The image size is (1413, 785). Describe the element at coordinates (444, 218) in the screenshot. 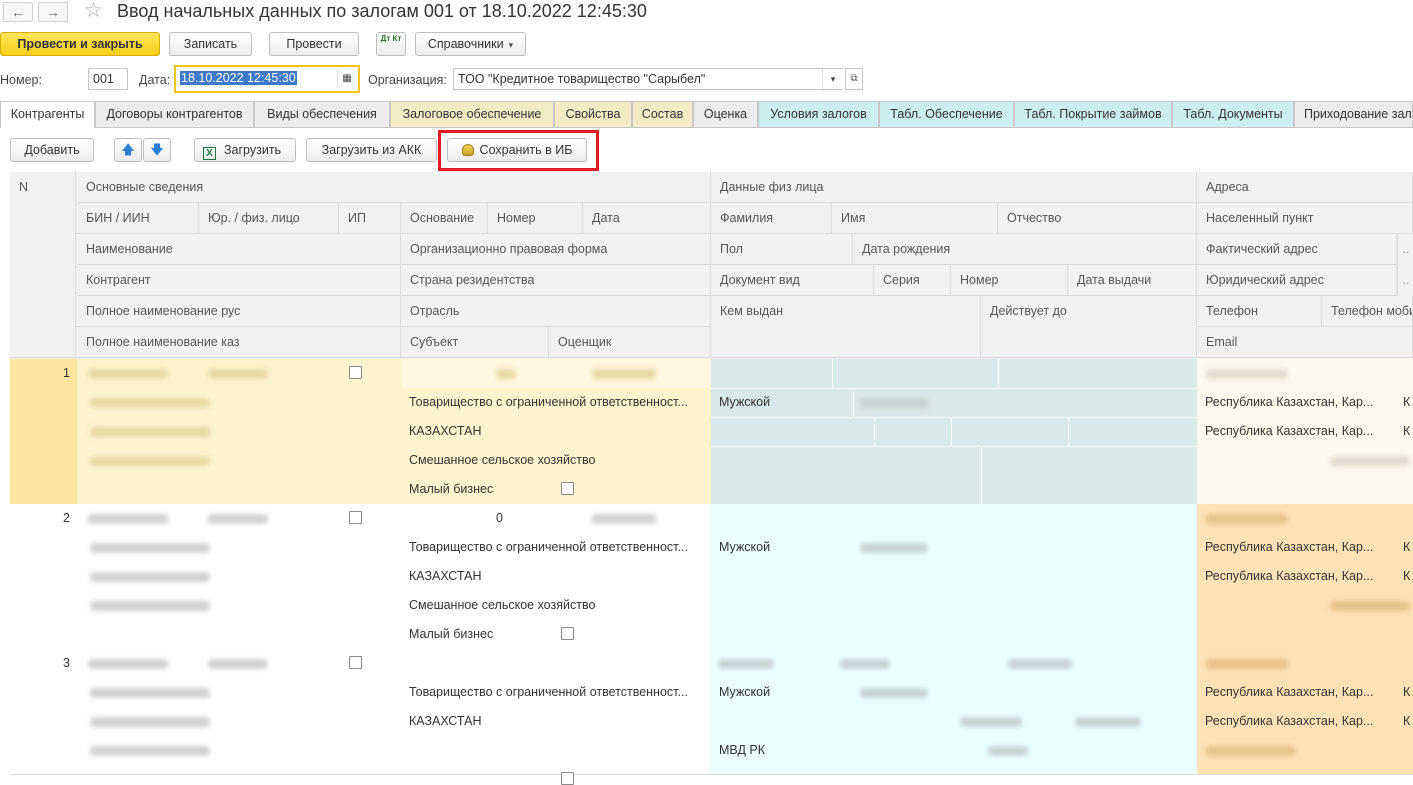

I see `header-basis: Основание` at that location.